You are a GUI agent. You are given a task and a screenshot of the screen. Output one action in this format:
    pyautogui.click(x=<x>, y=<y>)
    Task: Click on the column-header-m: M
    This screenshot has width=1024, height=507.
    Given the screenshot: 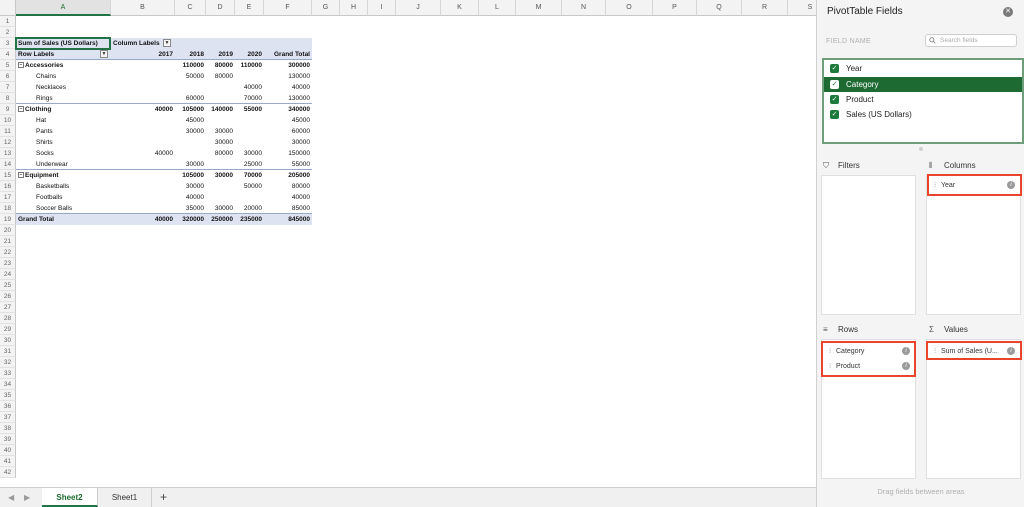 What is the action you would take?
    pyautogui.click(x=539, y=8)
    